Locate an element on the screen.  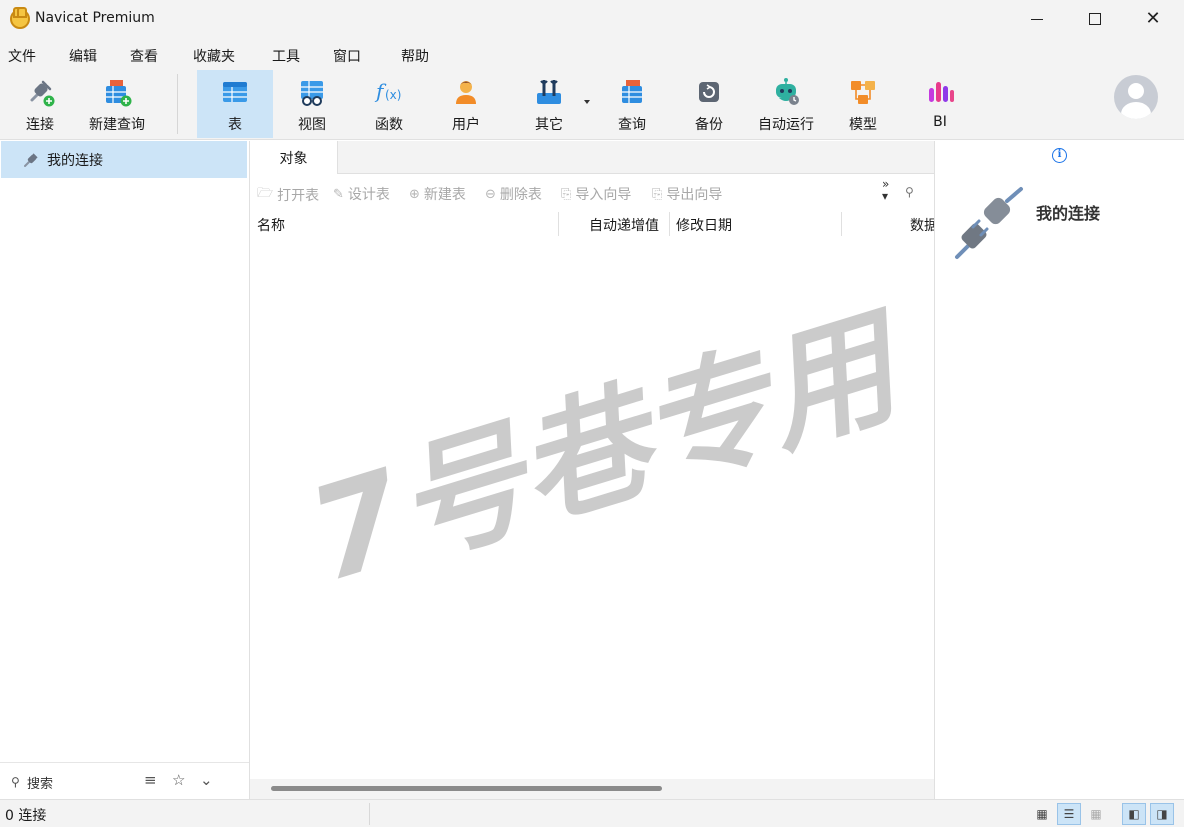
tree-item-label: 我的连接 is located at coordinates (75, 161).